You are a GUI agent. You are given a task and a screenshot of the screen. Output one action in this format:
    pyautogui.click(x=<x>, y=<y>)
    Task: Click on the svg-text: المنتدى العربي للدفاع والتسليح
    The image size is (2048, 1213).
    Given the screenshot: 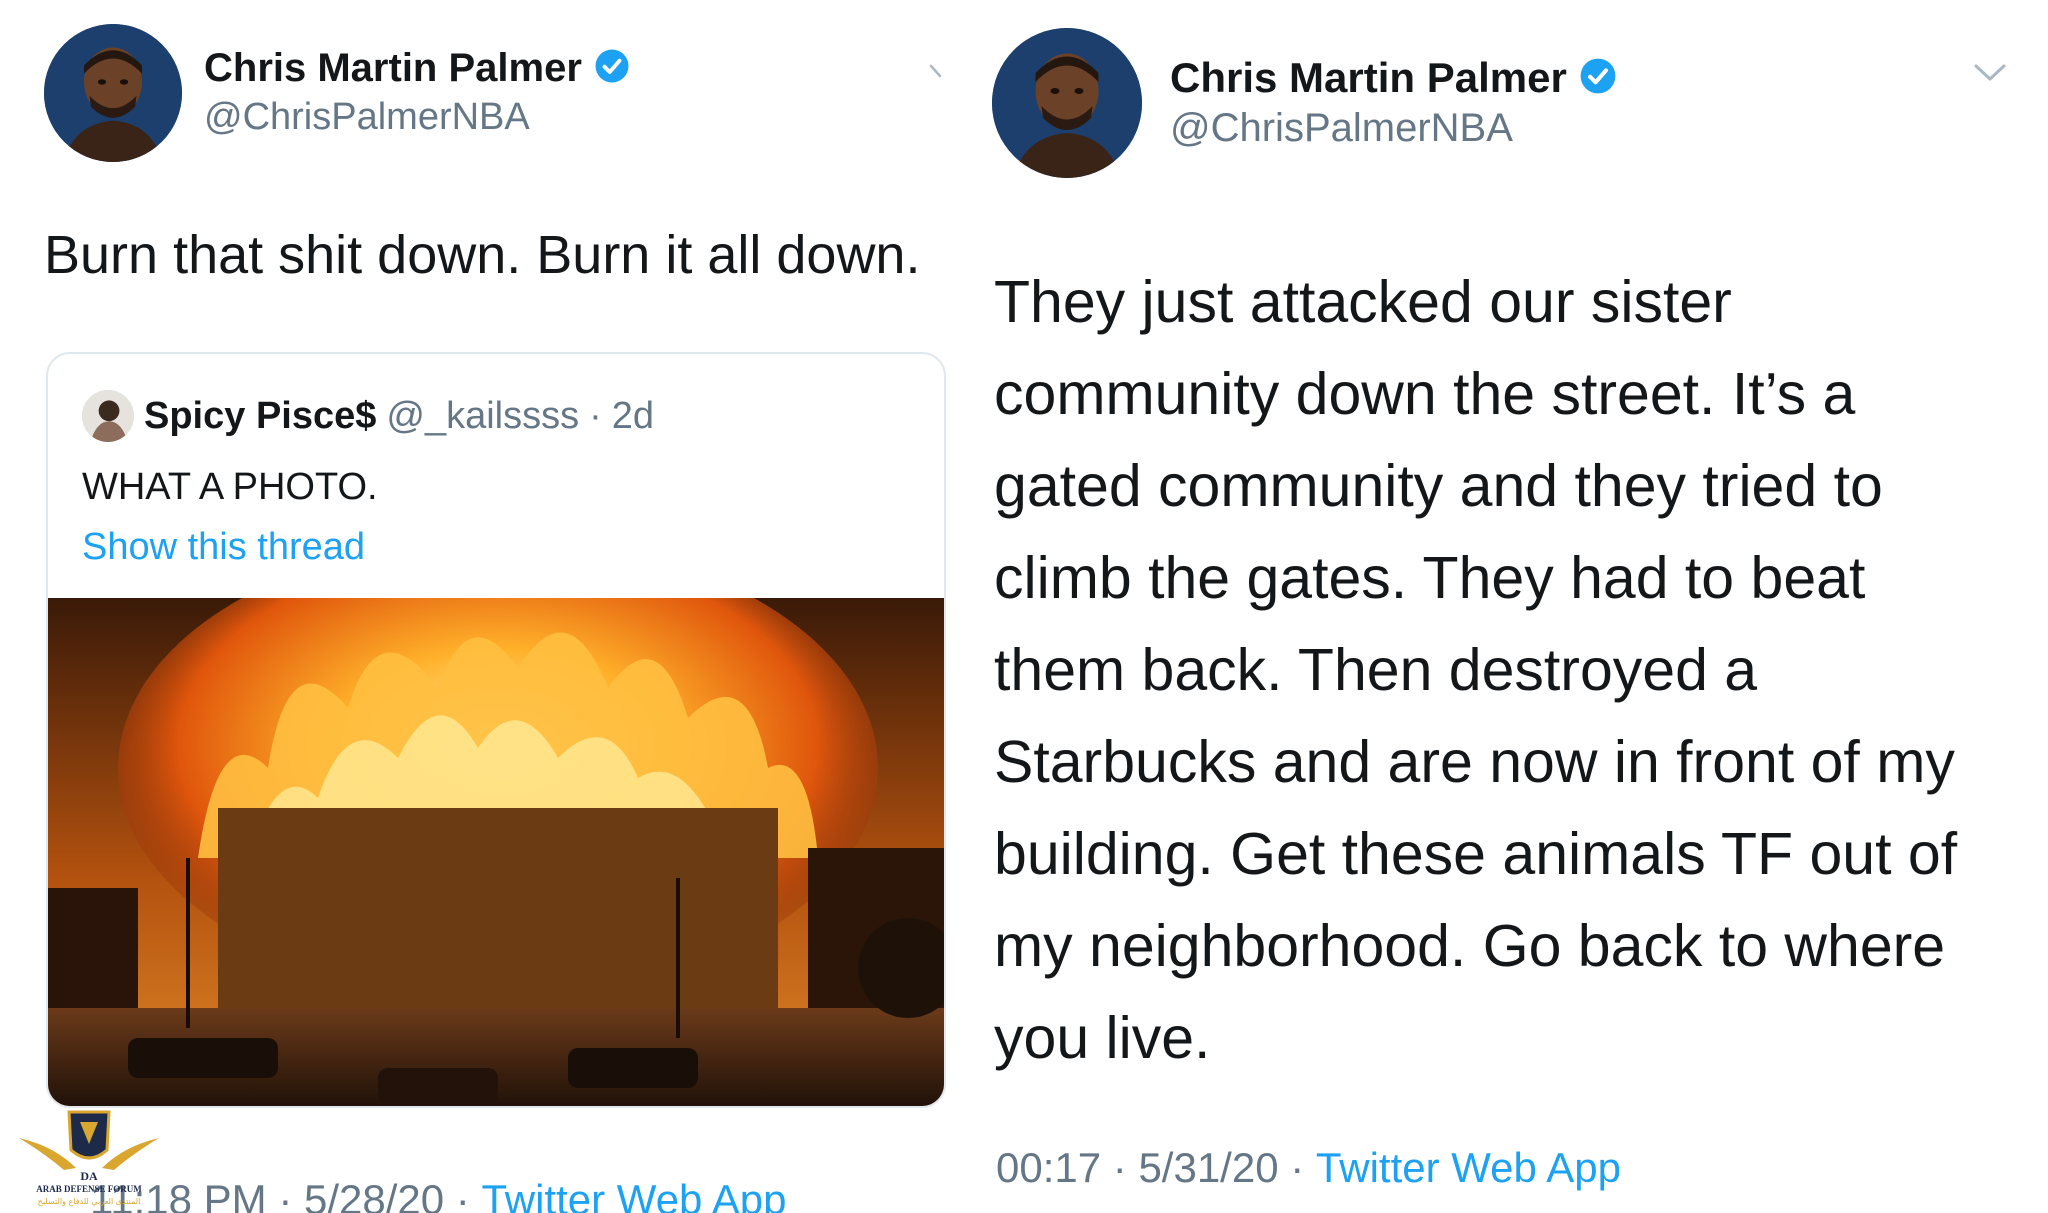 What is the action you would take?
    pyautogui.click(x=89, y=1201)
    